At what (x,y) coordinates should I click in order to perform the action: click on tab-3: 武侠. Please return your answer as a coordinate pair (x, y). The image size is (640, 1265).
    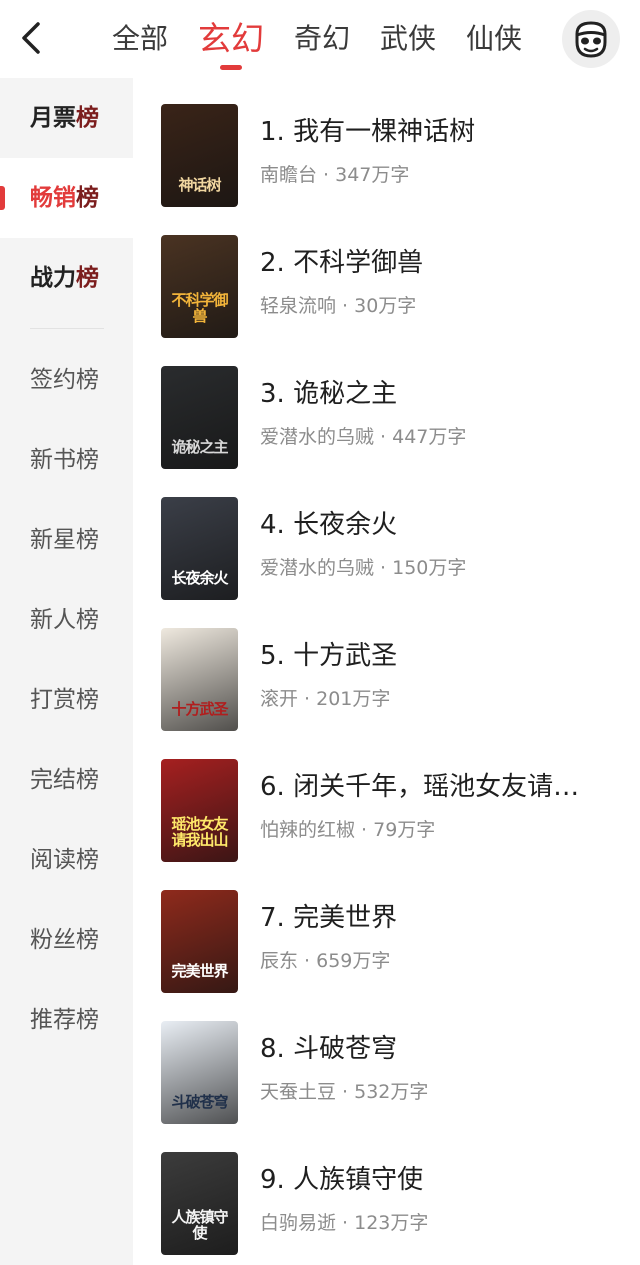
    Looking at the image, I should click on (408, 40).